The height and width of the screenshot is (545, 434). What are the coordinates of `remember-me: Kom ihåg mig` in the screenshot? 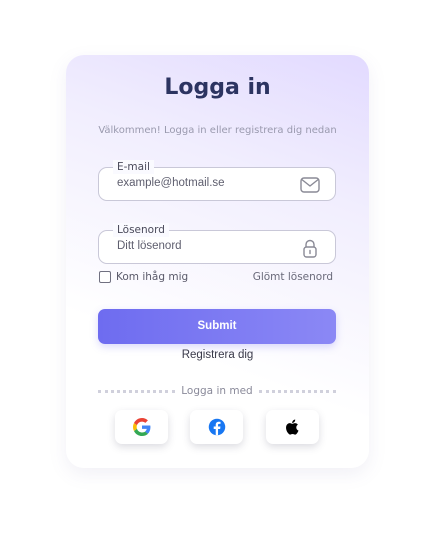 It's located at (143, 277).